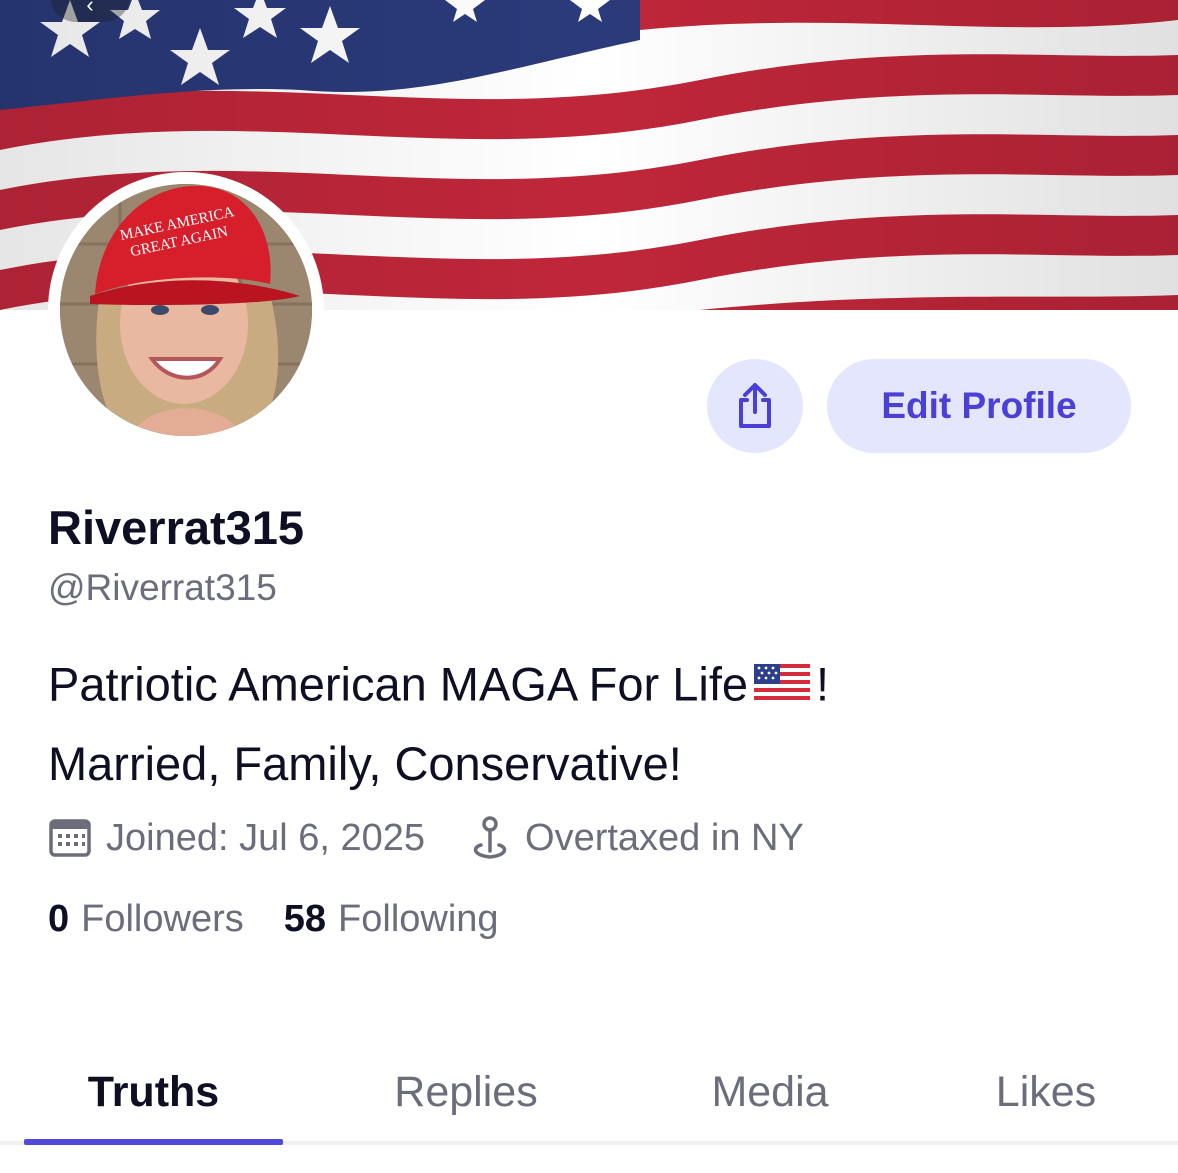 This screenshot has width=1178, height=1173. Describe the element at coordinates (365, 763) in the screenshot. I see `bio-line-2: Married, Family, Conservative!` at that location.